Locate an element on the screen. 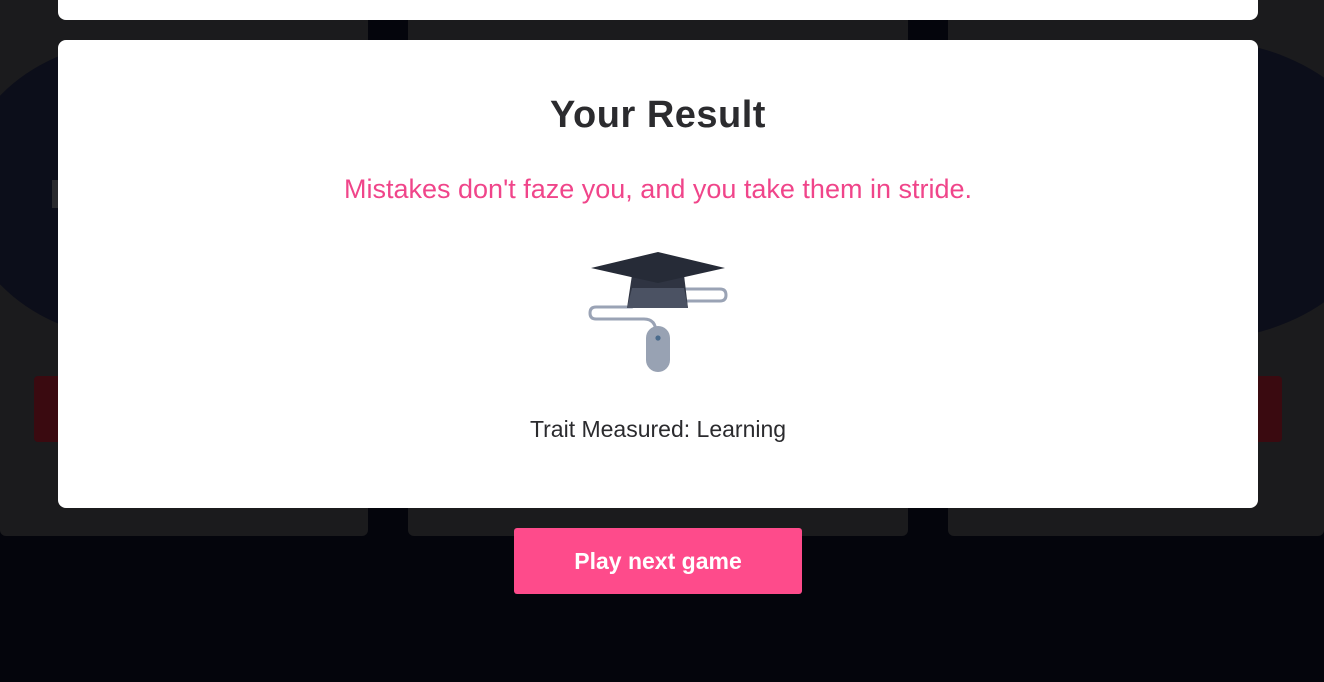  graduation-cap-mouse-icon is located at coordinates (658, 312).